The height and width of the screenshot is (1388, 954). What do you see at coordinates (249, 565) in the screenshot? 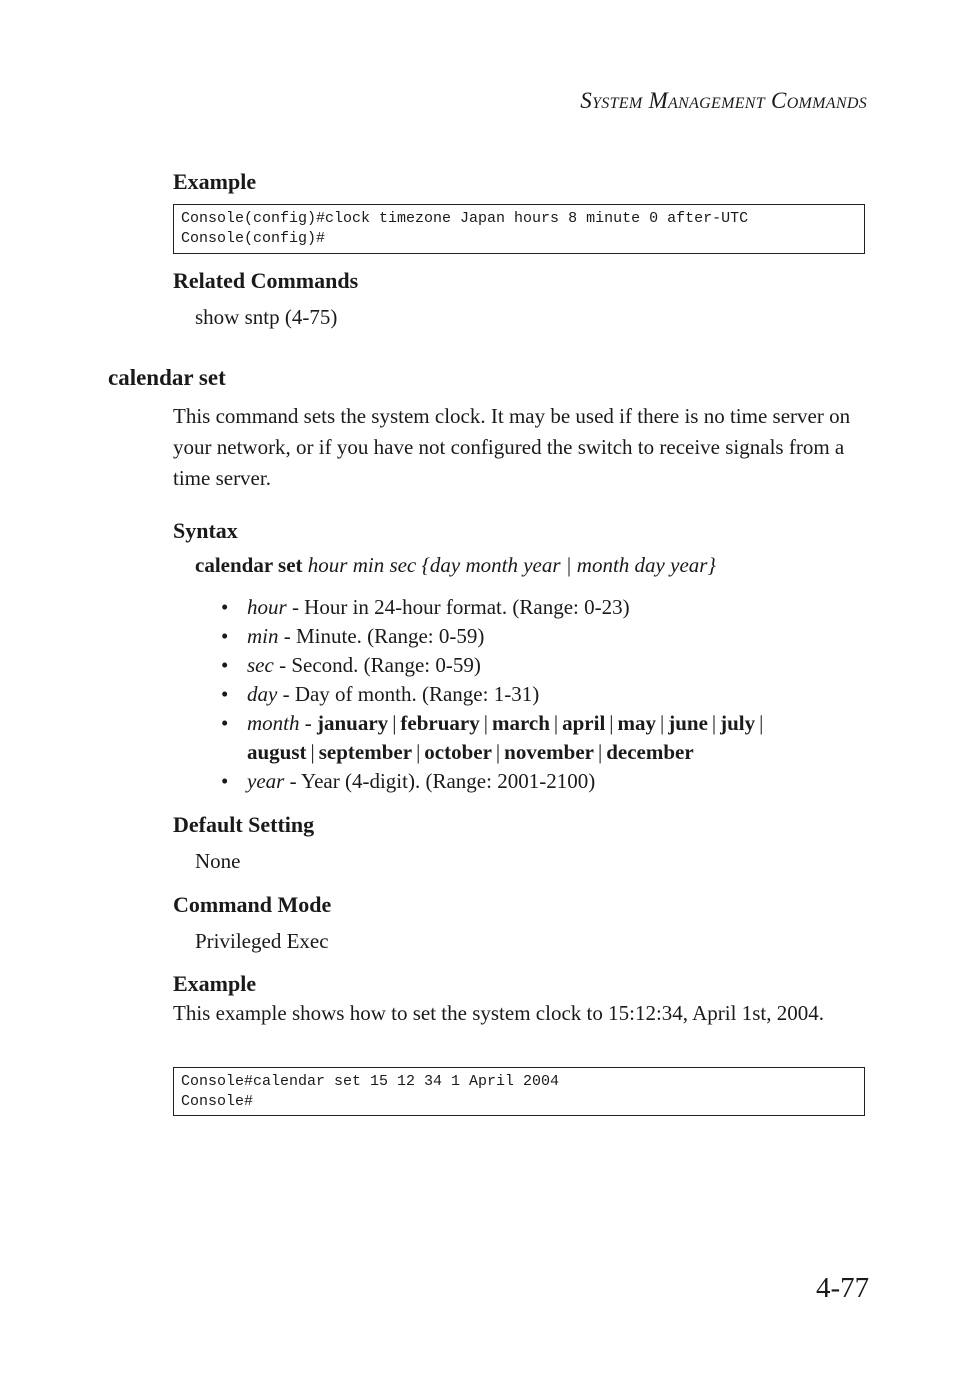
I see `syntax-command: calendar set` at bounding box center [249, 565].